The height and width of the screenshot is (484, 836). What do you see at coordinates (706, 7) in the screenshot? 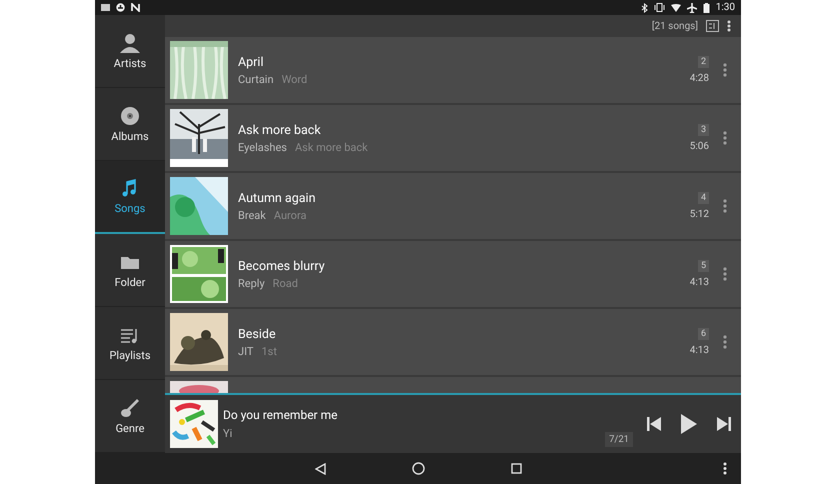
I see `battery-icon` at bounding box center [706, 7].